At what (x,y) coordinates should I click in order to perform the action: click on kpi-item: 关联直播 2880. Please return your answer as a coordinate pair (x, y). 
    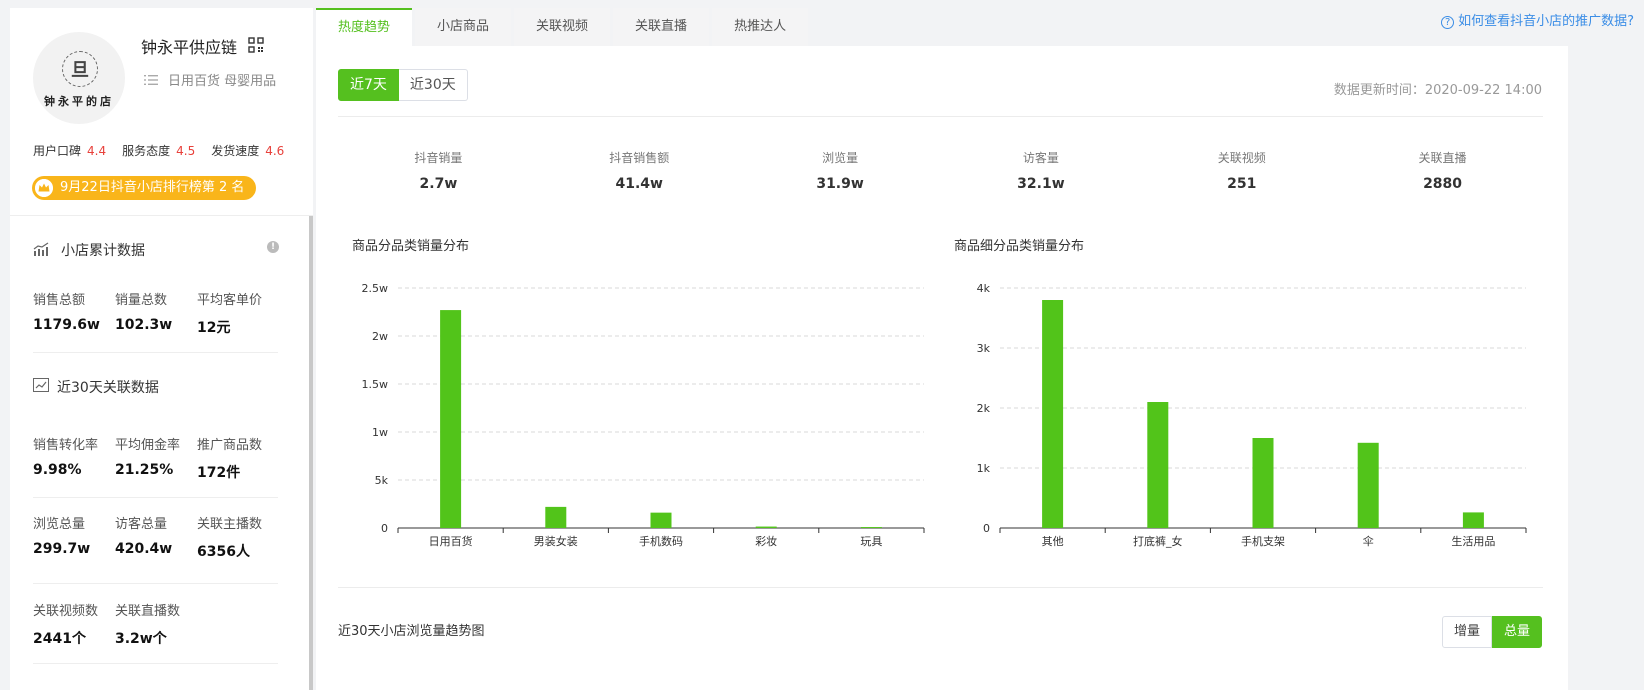
    Looking at the image, I should click on (1442, 171).